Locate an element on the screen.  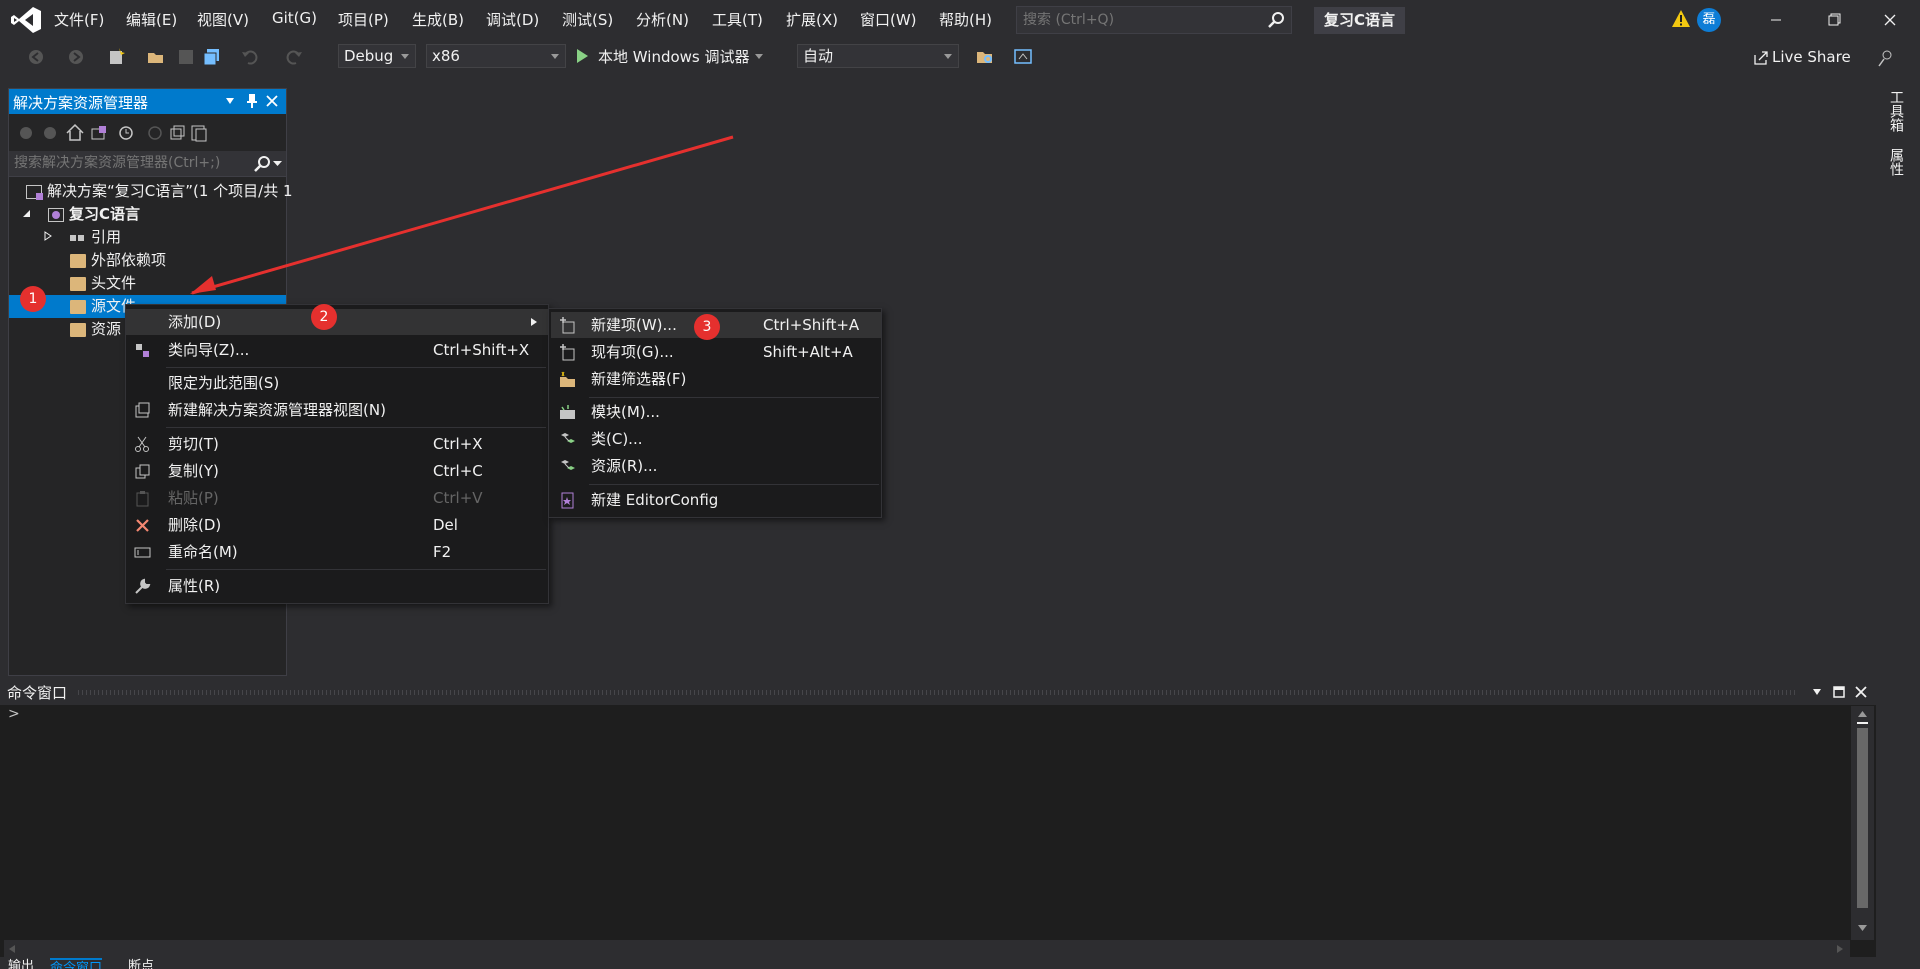
menu-item-copy: 复制(Y) Ctrl+C is located at coordinates (337, 471).